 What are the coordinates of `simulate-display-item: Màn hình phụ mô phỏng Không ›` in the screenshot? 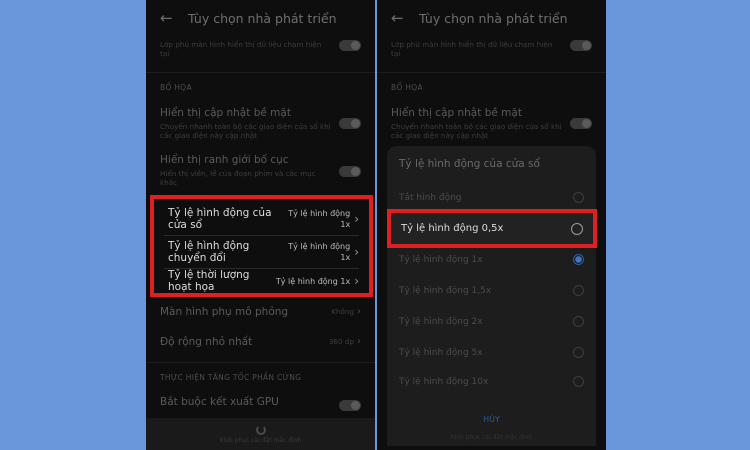 It's located at (260, 312).